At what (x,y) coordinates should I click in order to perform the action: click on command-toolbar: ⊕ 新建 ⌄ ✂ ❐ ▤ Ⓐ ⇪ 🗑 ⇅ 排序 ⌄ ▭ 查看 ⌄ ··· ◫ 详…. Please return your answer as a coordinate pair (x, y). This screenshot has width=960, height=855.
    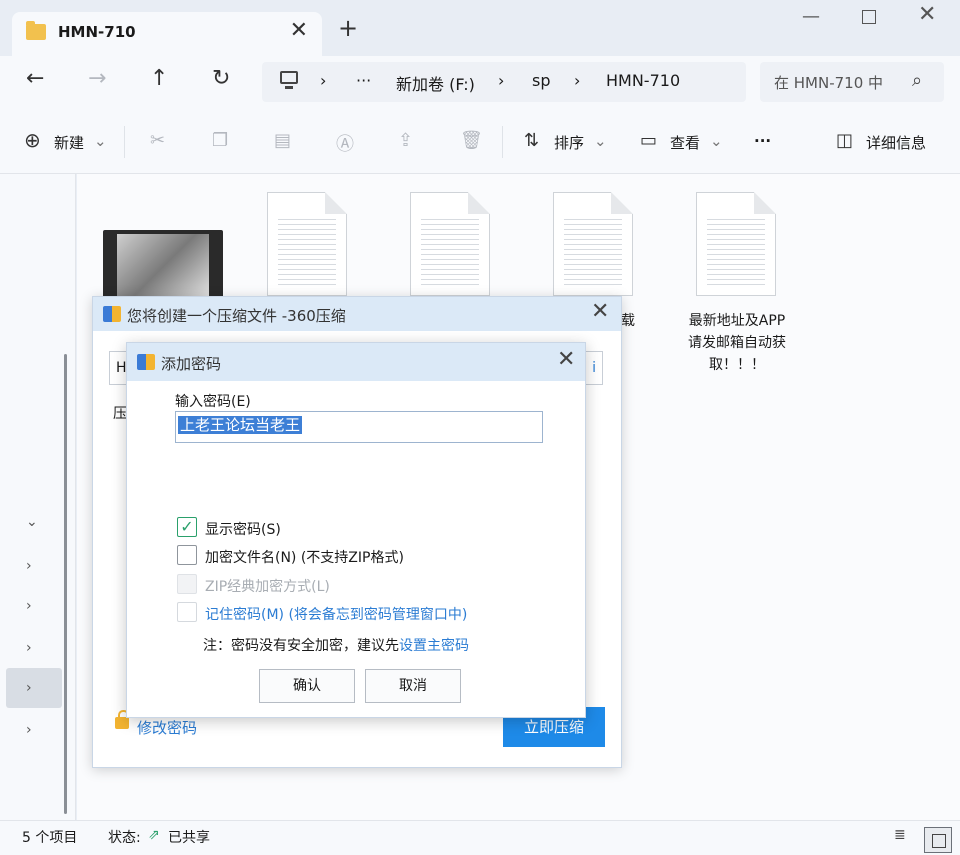
    Looking at the image, I should click on (480, 143).